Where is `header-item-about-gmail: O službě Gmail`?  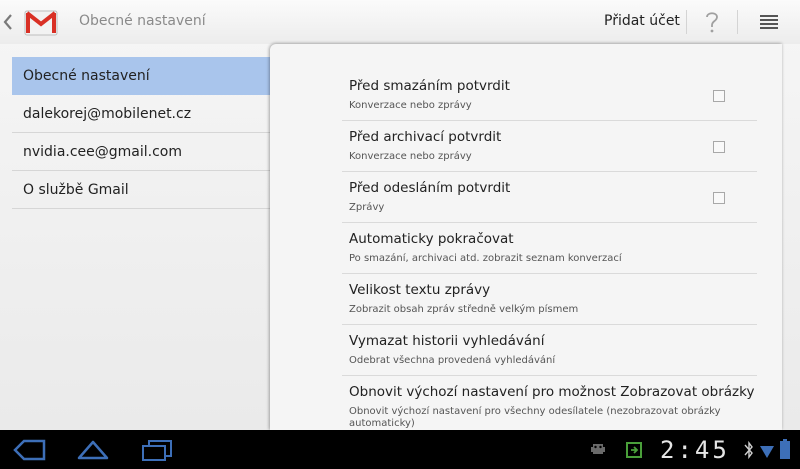
header-item-about-gmail: O službě Gmail is located at coordinates (142, 190).